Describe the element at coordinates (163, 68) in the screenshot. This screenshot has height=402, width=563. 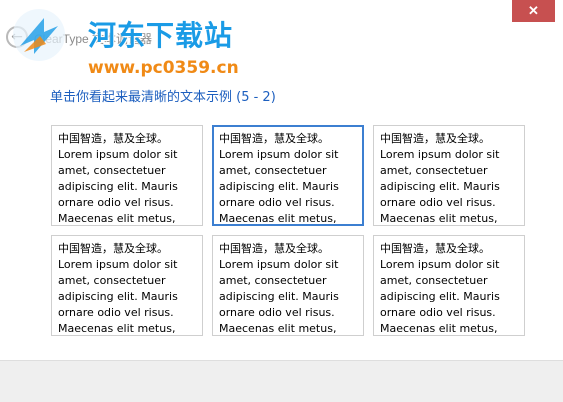
I see `watermark-url: www.pc0359.cn` at that location.